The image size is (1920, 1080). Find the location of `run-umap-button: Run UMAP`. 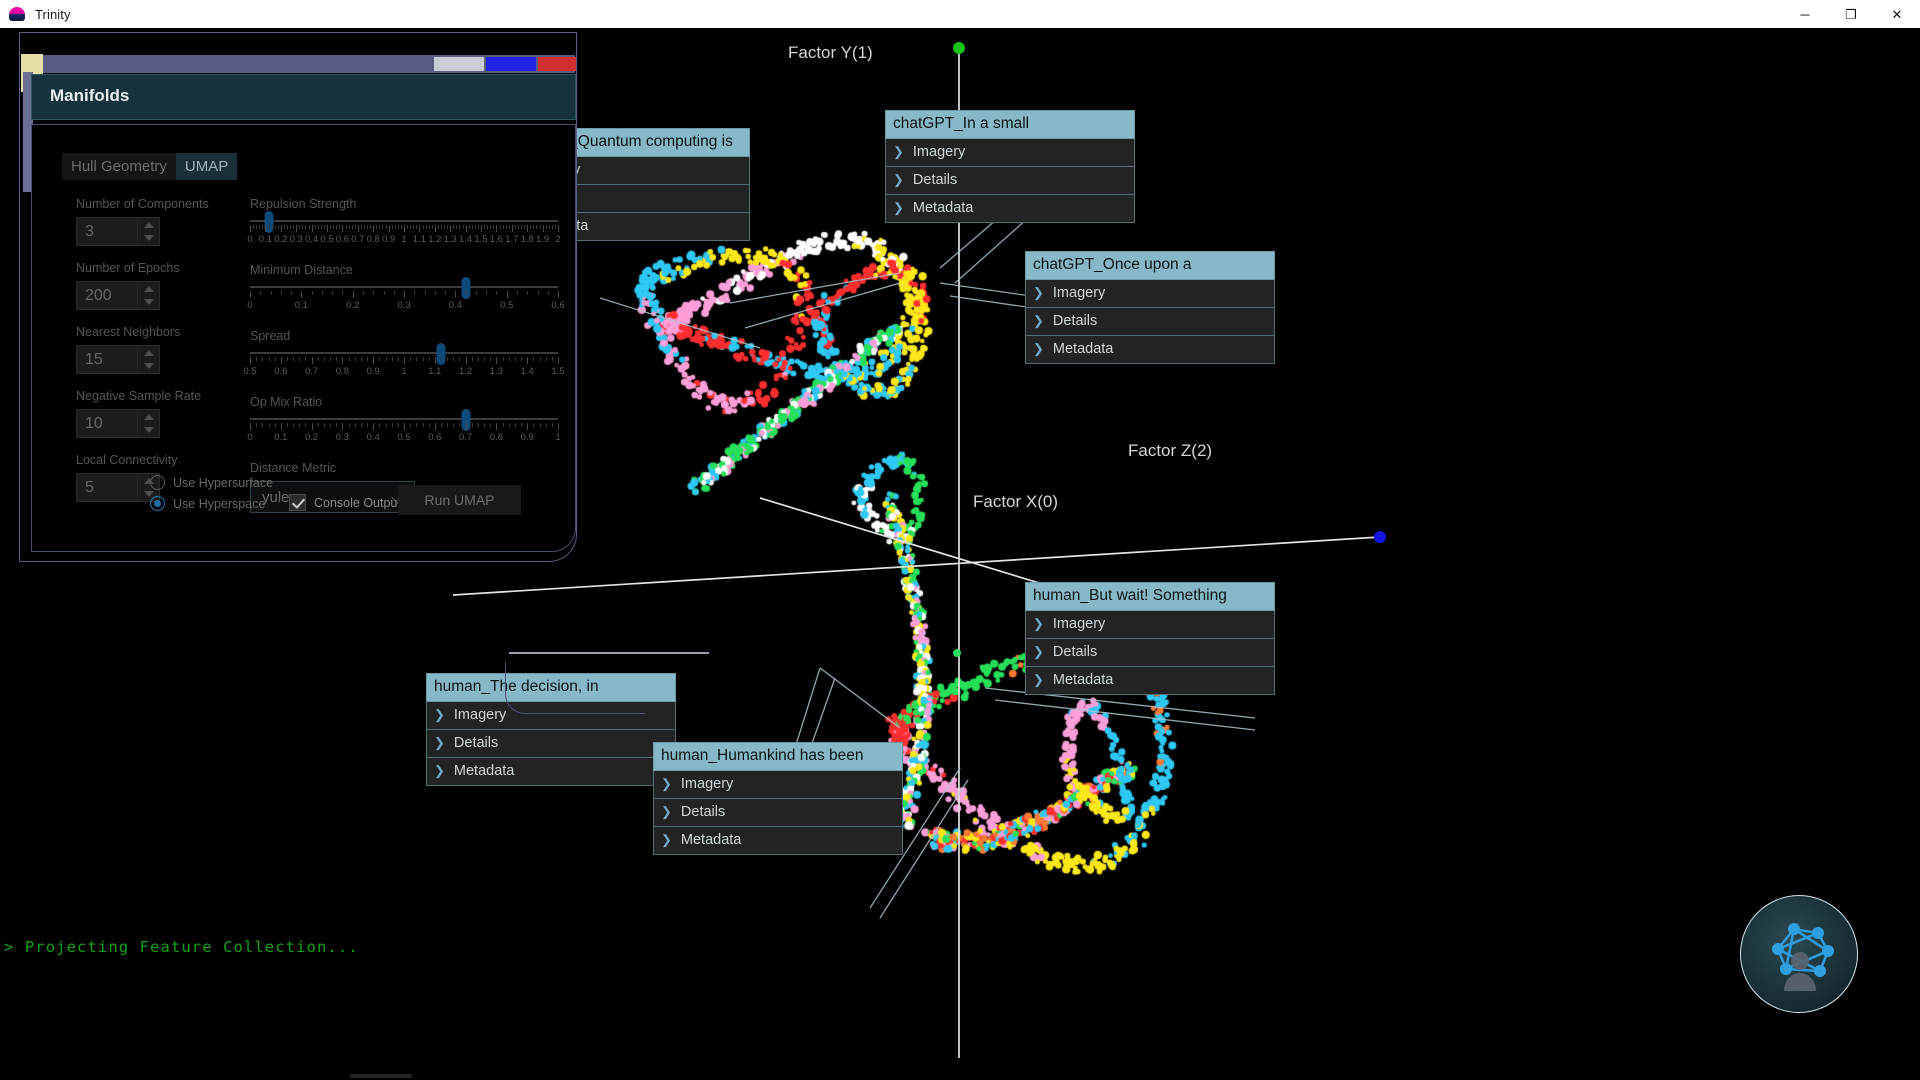

run-umap-button: Run UMAP is located at coordinates (459, 500).